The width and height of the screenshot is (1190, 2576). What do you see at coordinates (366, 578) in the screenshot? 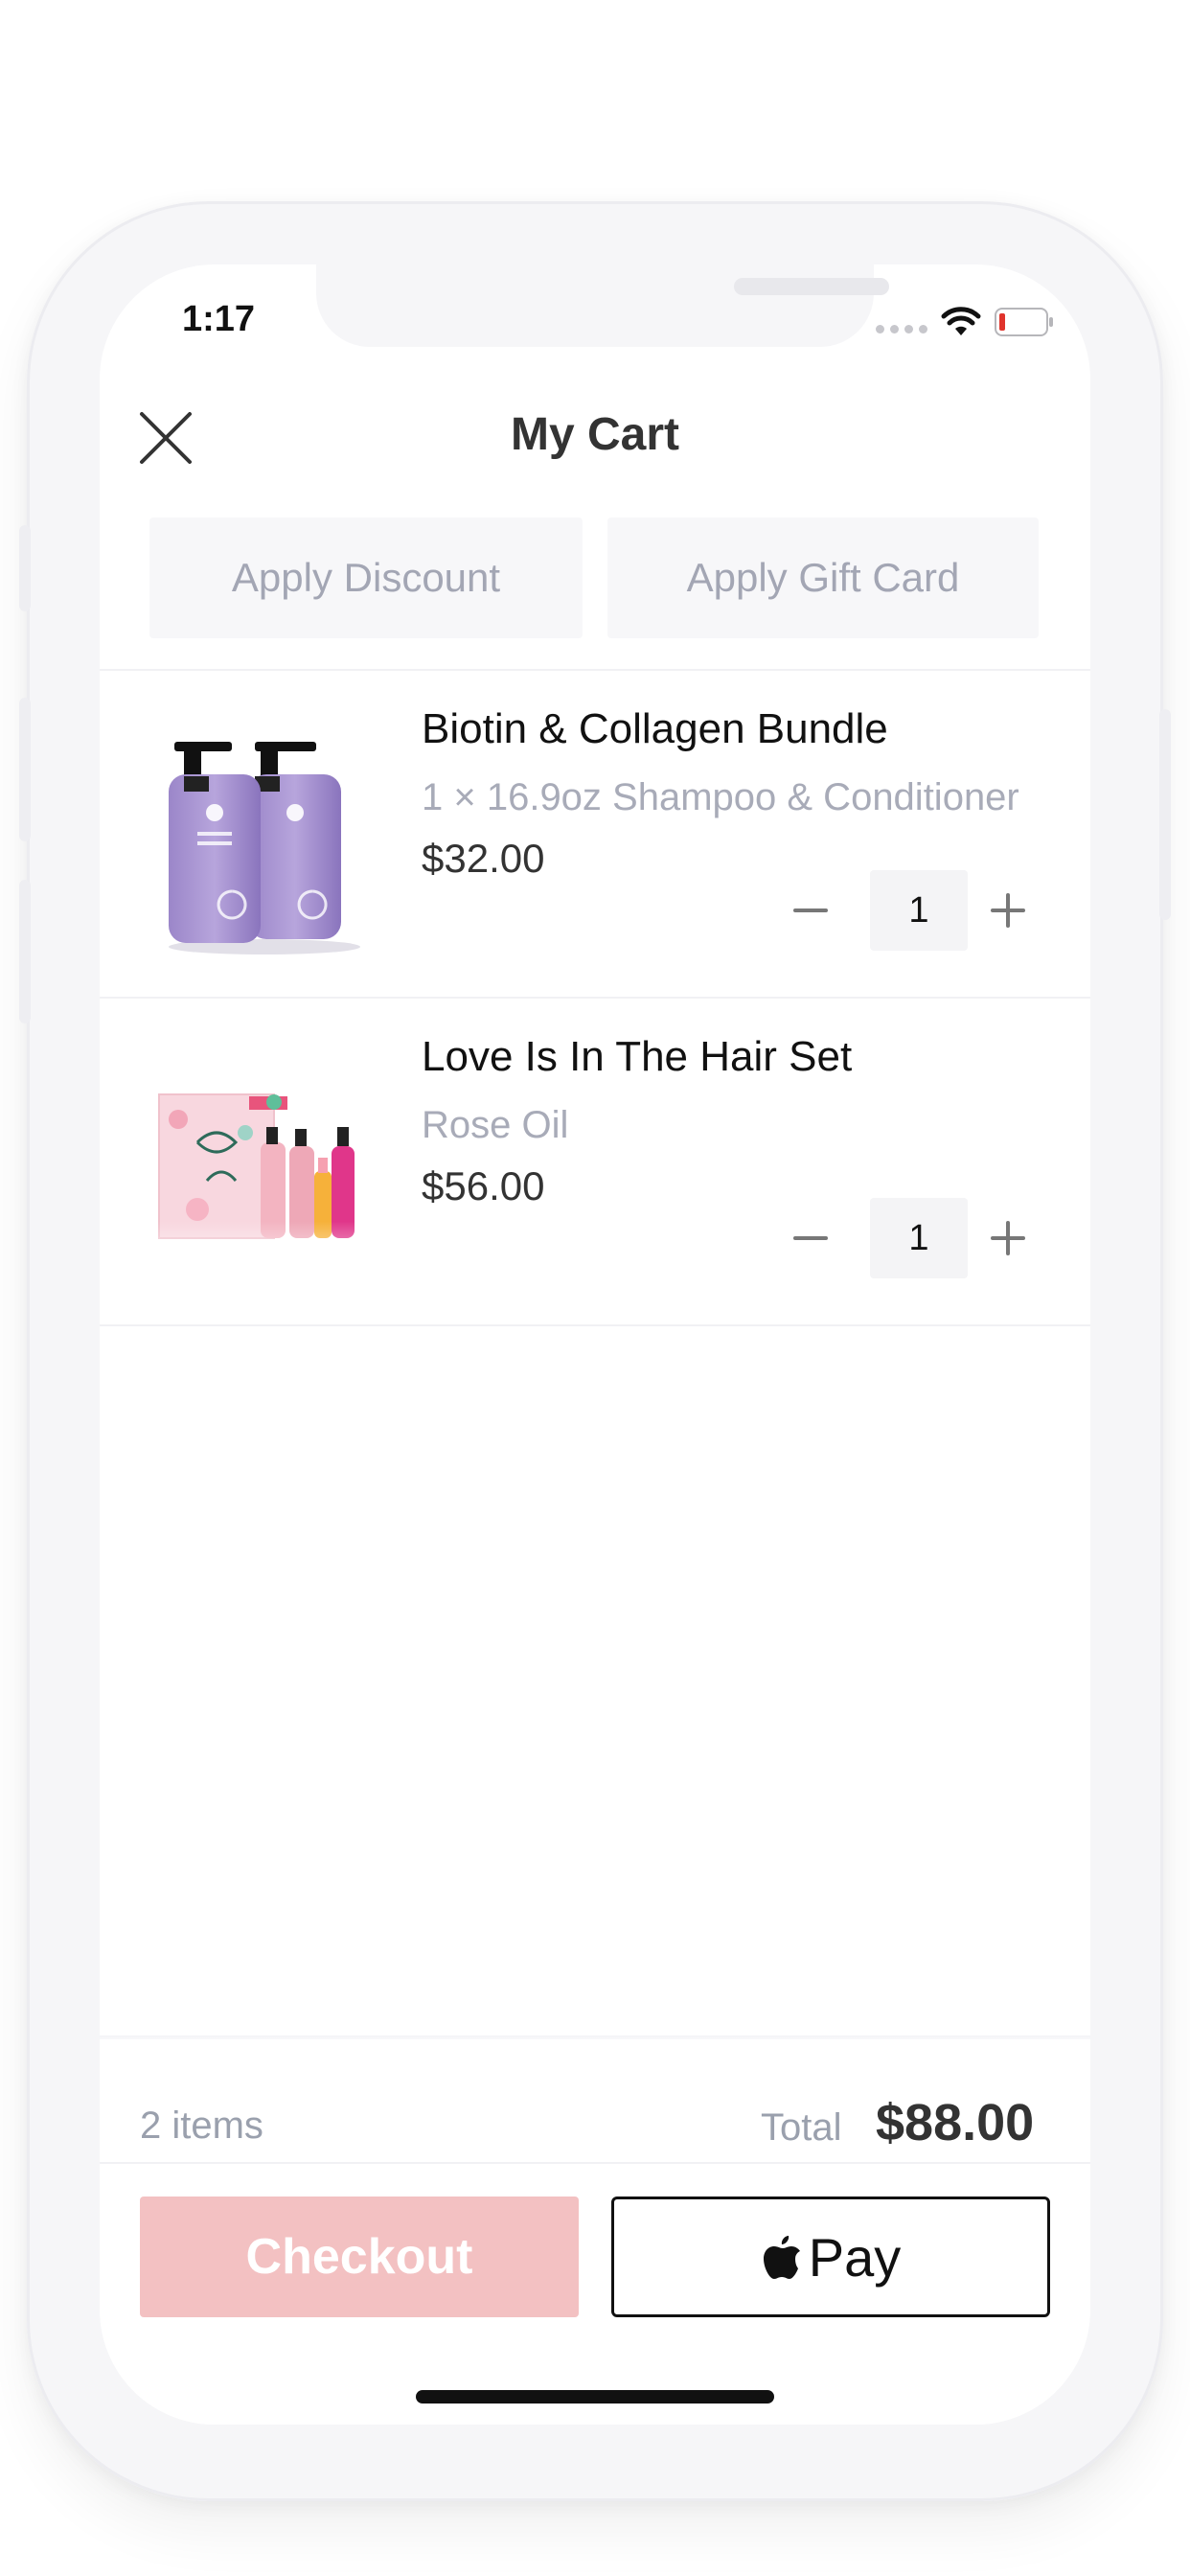
I see `apply-discount-button: Apply Discount` at bounding box center [366, 578].